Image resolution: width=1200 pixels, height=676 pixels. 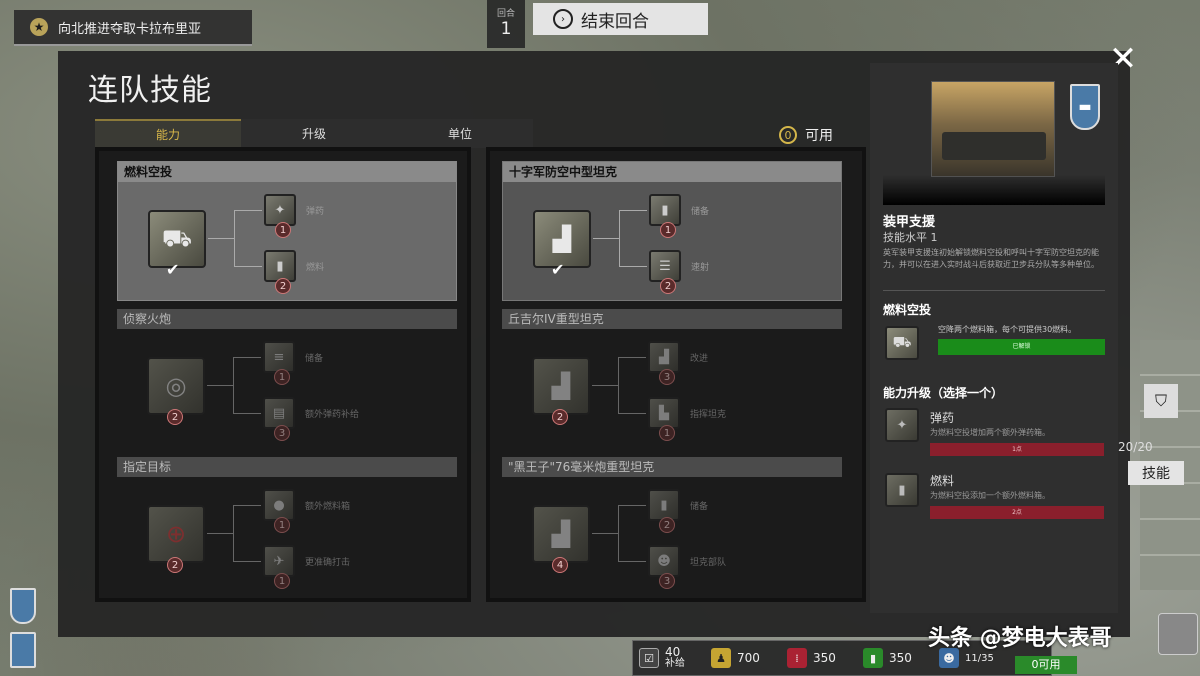 I want to click on tab-abilities: 能力, so click(x=168, y=133).